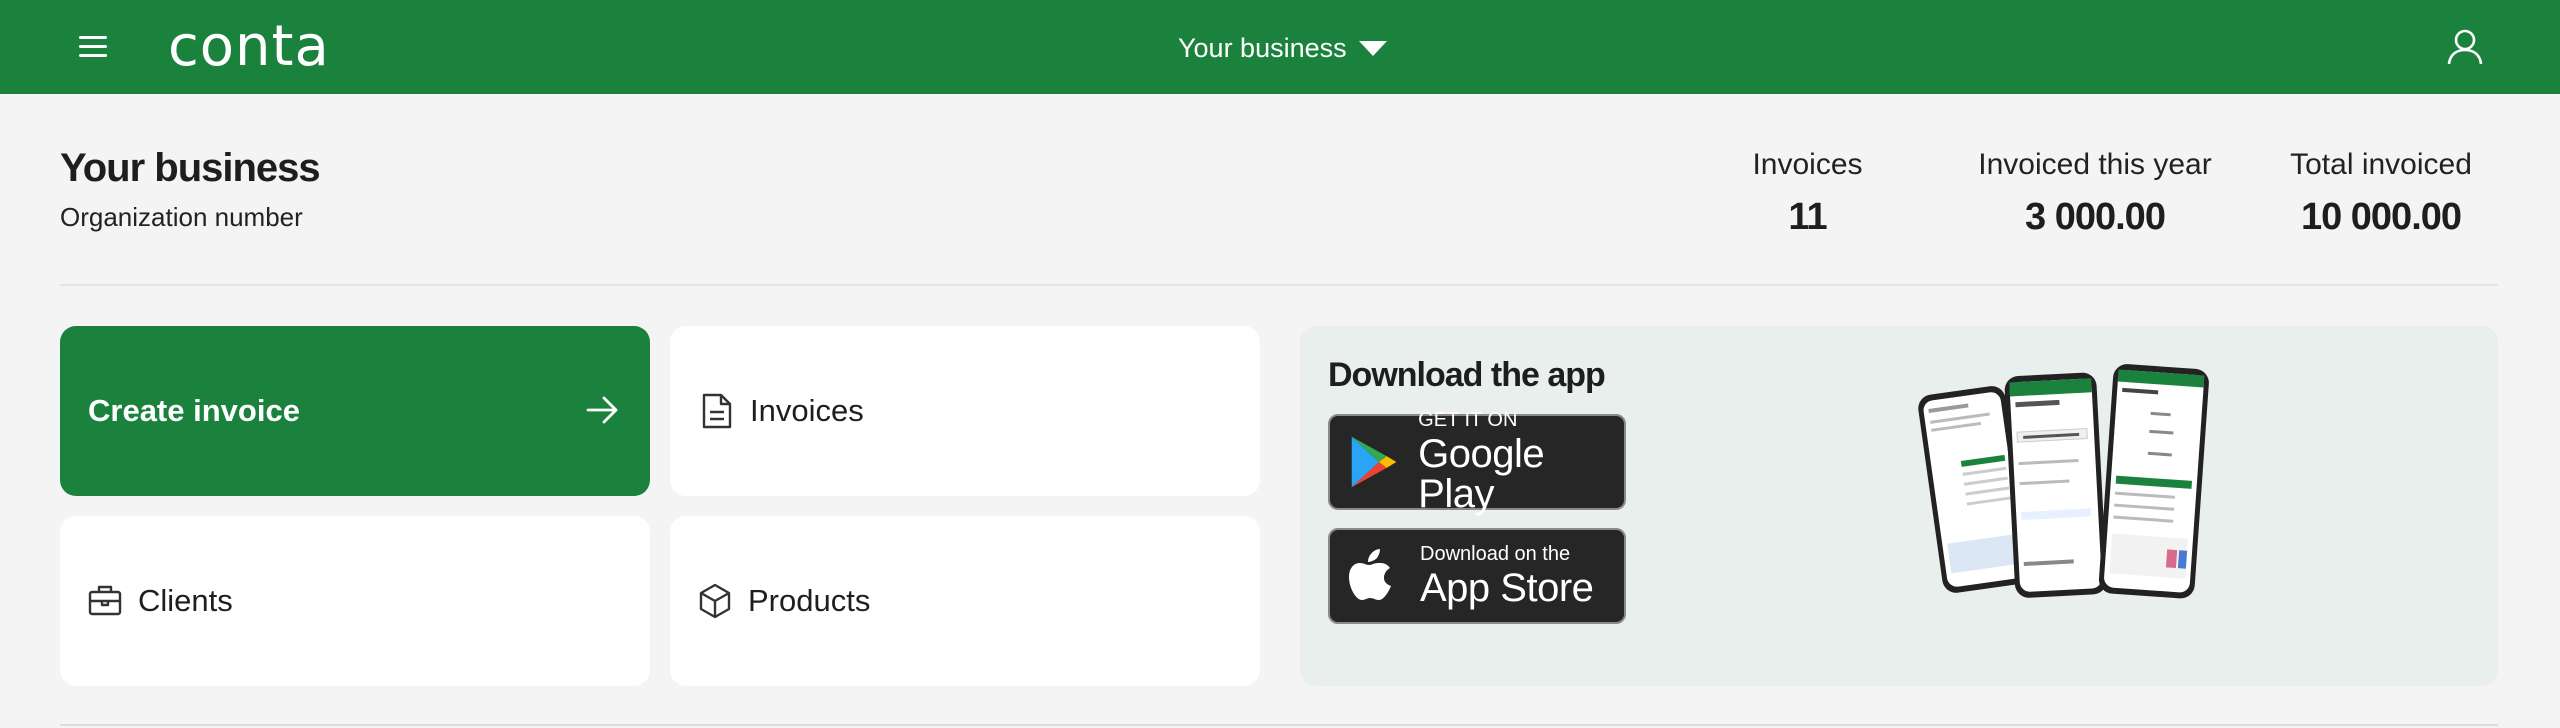  I want to click on stat-invoices: Invoices 11, so click(1807, 193).